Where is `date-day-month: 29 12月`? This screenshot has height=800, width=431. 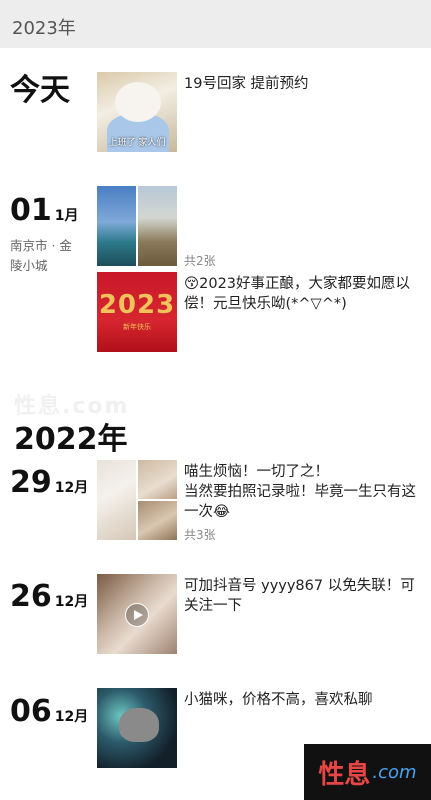
date-day-month: 29 12月 is located at coordinates (49, 483).